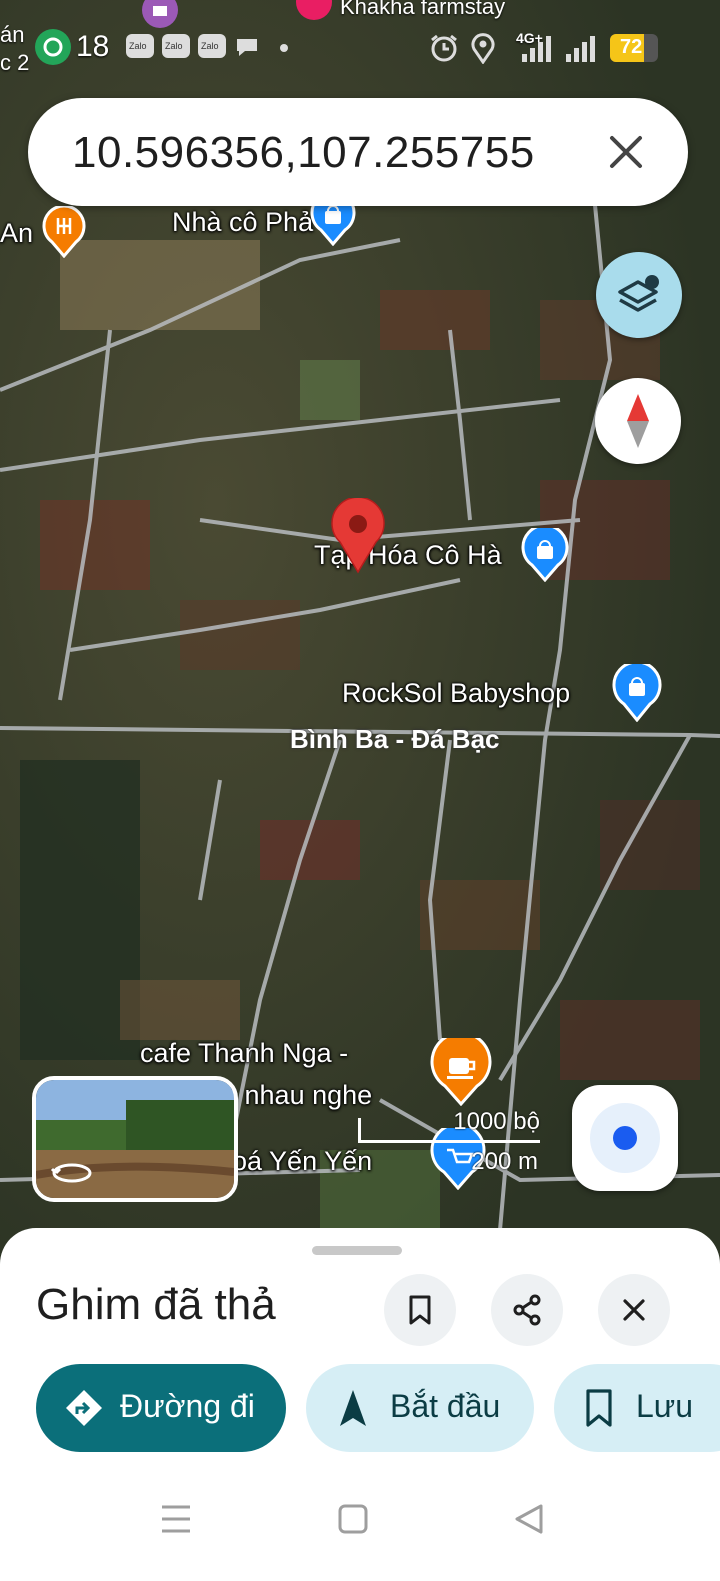  I want to click on left-edge-text-2: c 2, so click(15, 62).